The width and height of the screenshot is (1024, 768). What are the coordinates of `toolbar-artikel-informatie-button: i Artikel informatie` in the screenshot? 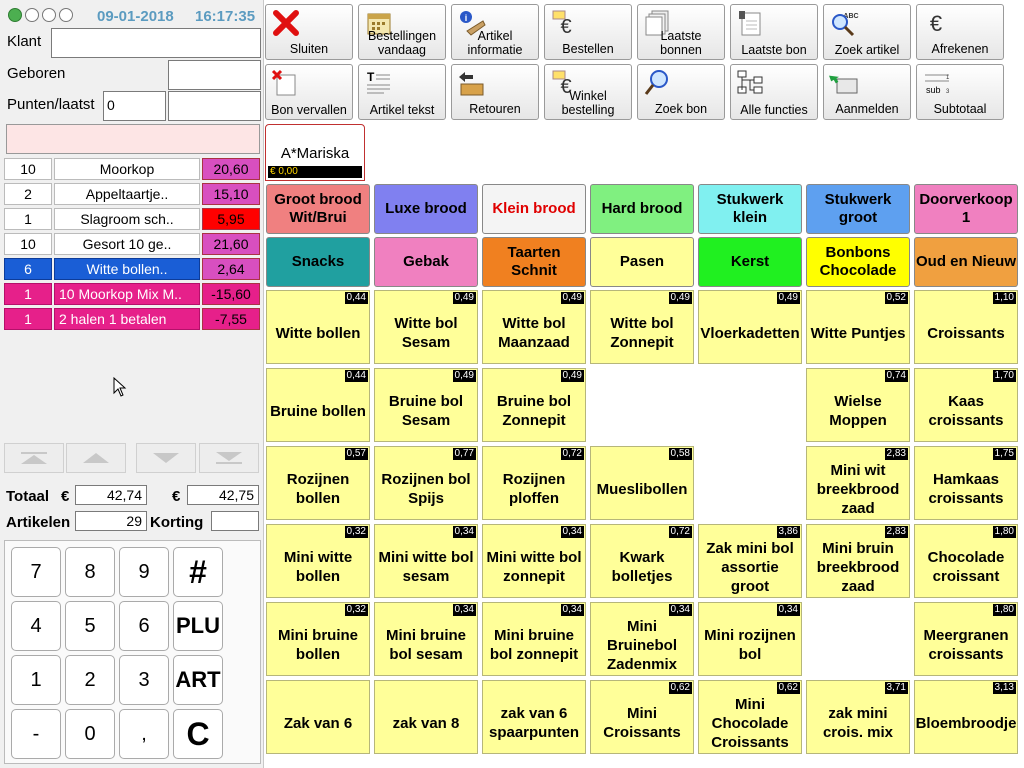 It's located at (495, 32).